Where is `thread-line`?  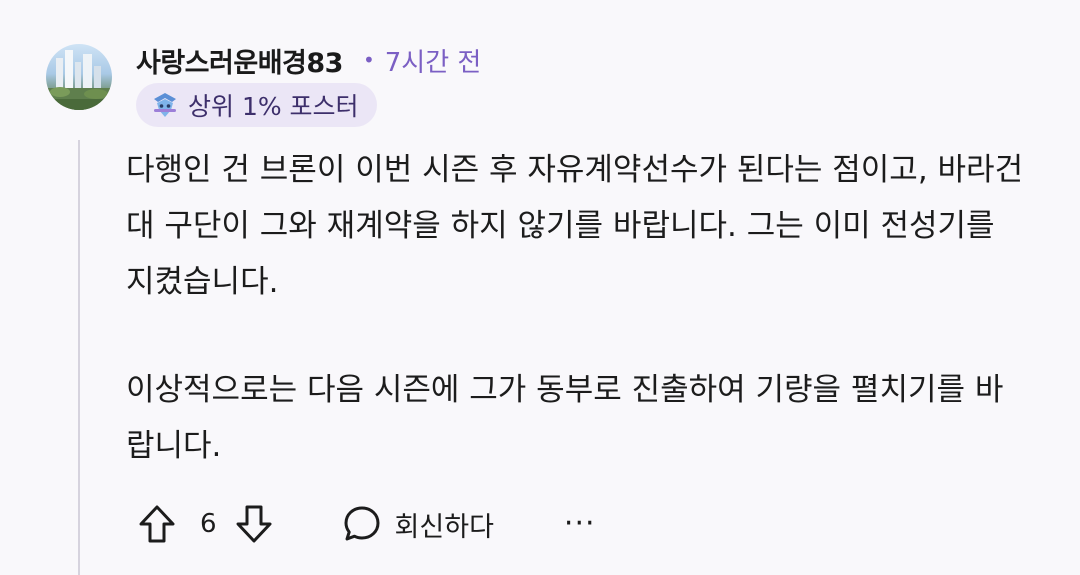
thread-line is located at coordinates (79, 357).